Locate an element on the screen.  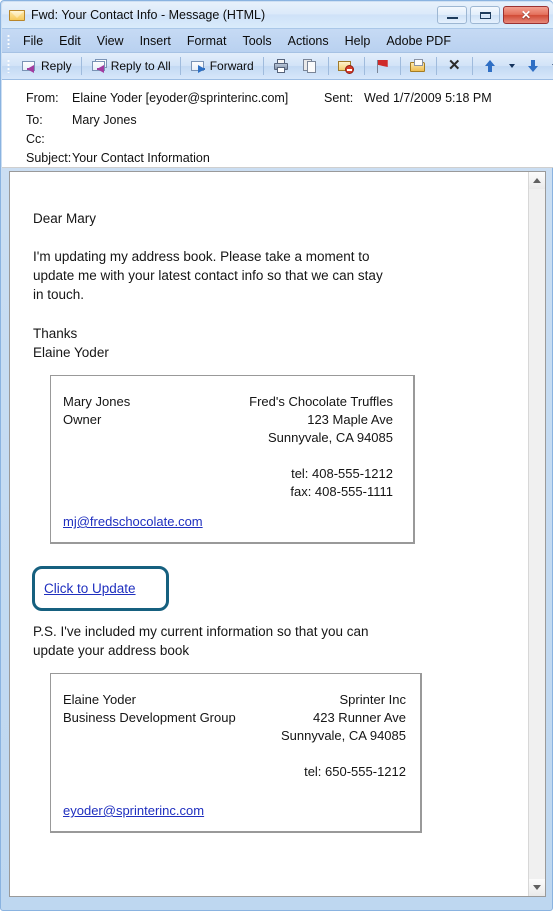
scroll-up-icon is located at coordinates (537, 180).